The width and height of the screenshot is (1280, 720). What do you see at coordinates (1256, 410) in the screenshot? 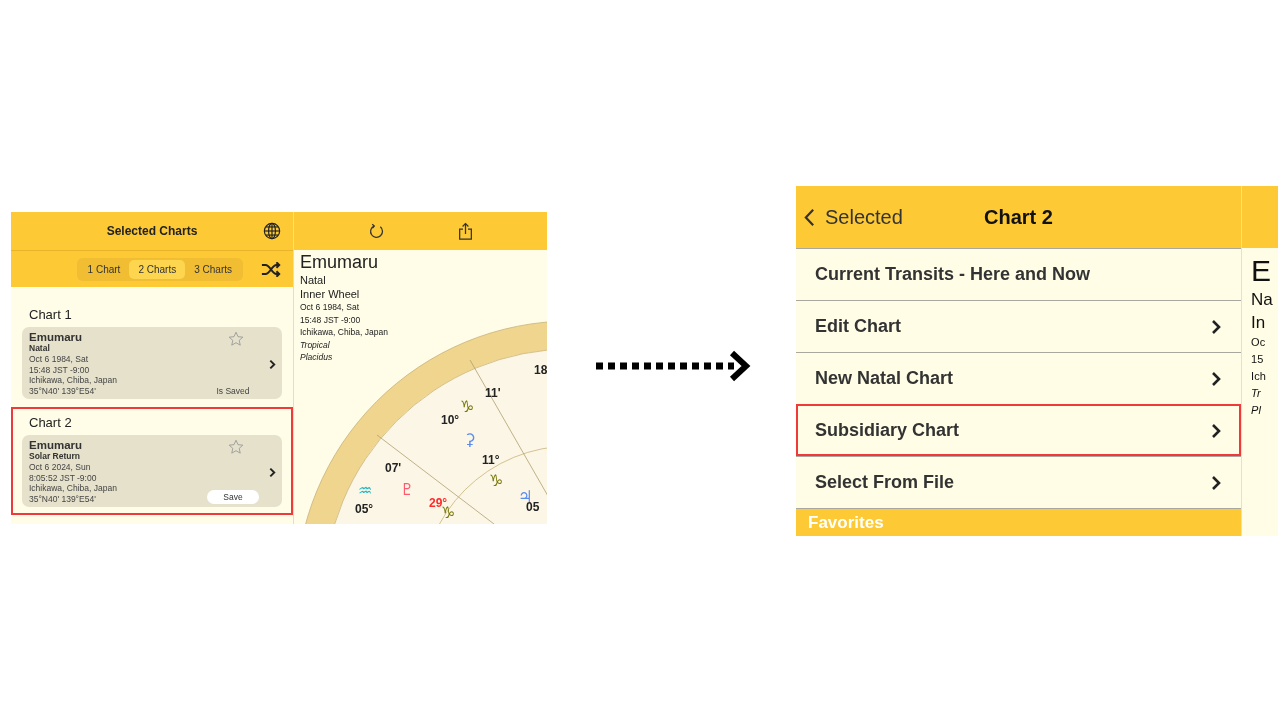
I see `chart-detail: Pl` at bounding box center [1256, 410].